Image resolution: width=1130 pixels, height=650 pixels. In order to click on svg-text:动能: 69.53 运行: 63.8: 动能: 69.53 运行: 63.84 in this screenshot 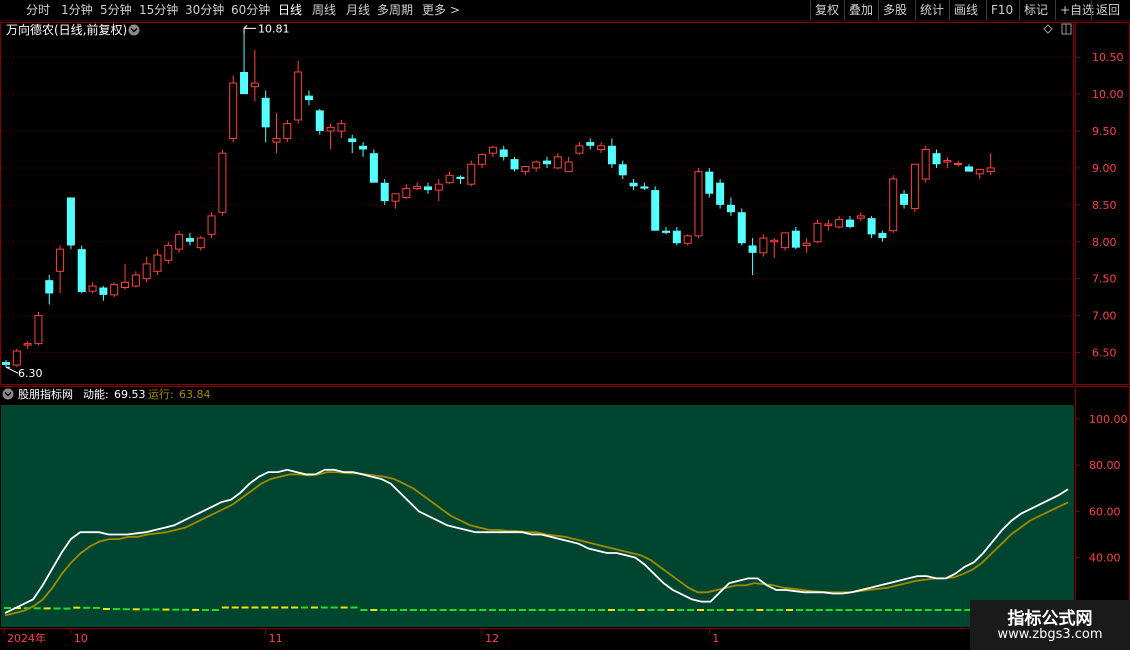, I will do `click(147, 394)`.